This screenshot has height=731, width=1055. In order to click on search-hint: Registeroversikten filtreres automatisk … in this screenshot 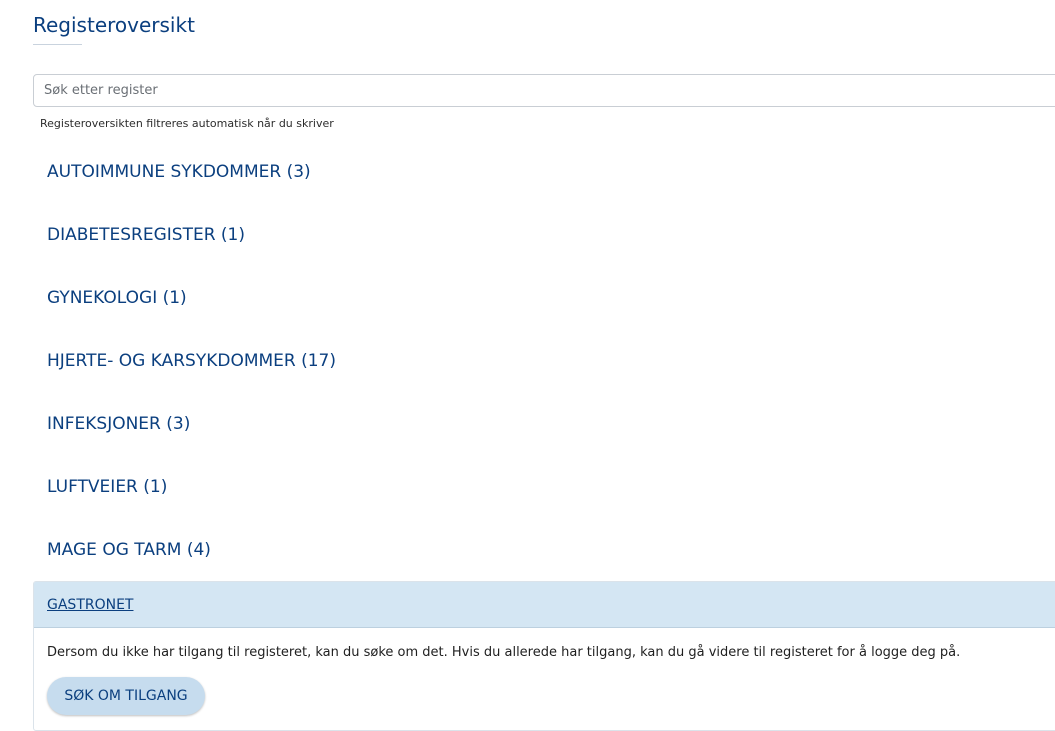, I will do `click(187, 123)`.